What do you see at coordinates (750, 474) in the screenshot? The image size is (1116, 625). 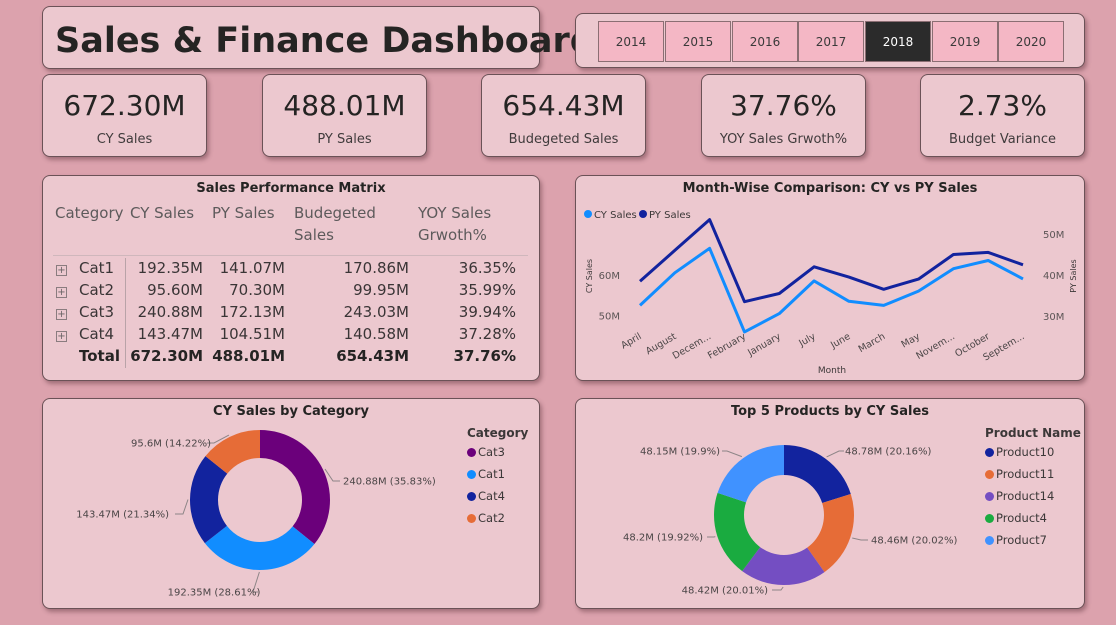 I see `donut-slice-product7` at bounding box center [750, 474].